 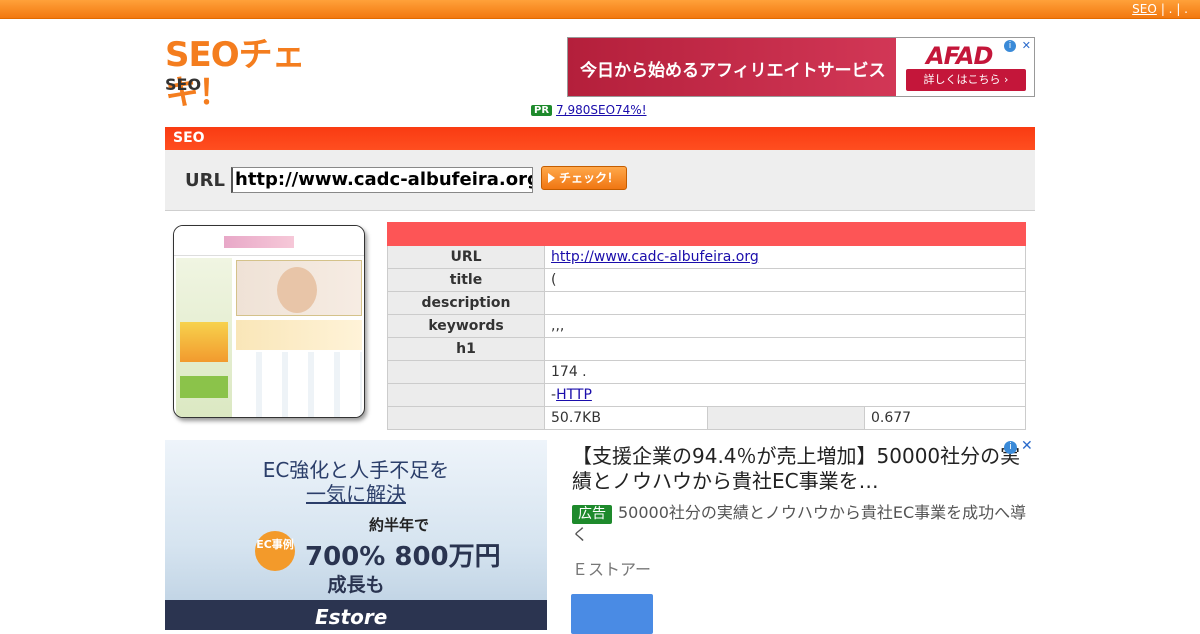 I want to click on thumb-face, so click(x=297, y=290).